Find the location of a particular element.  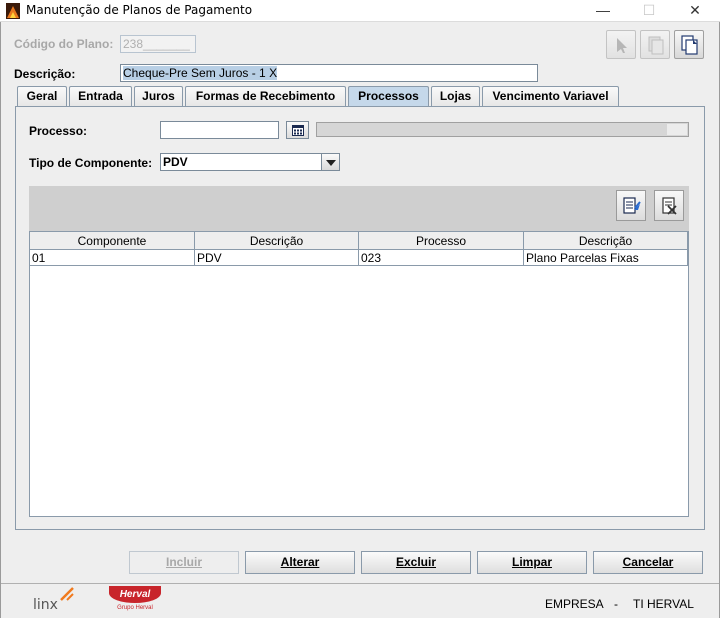

title-bar: Manutenção de Planos de Pagamento — ☐ ✕ is located at coordinates (360, 11).